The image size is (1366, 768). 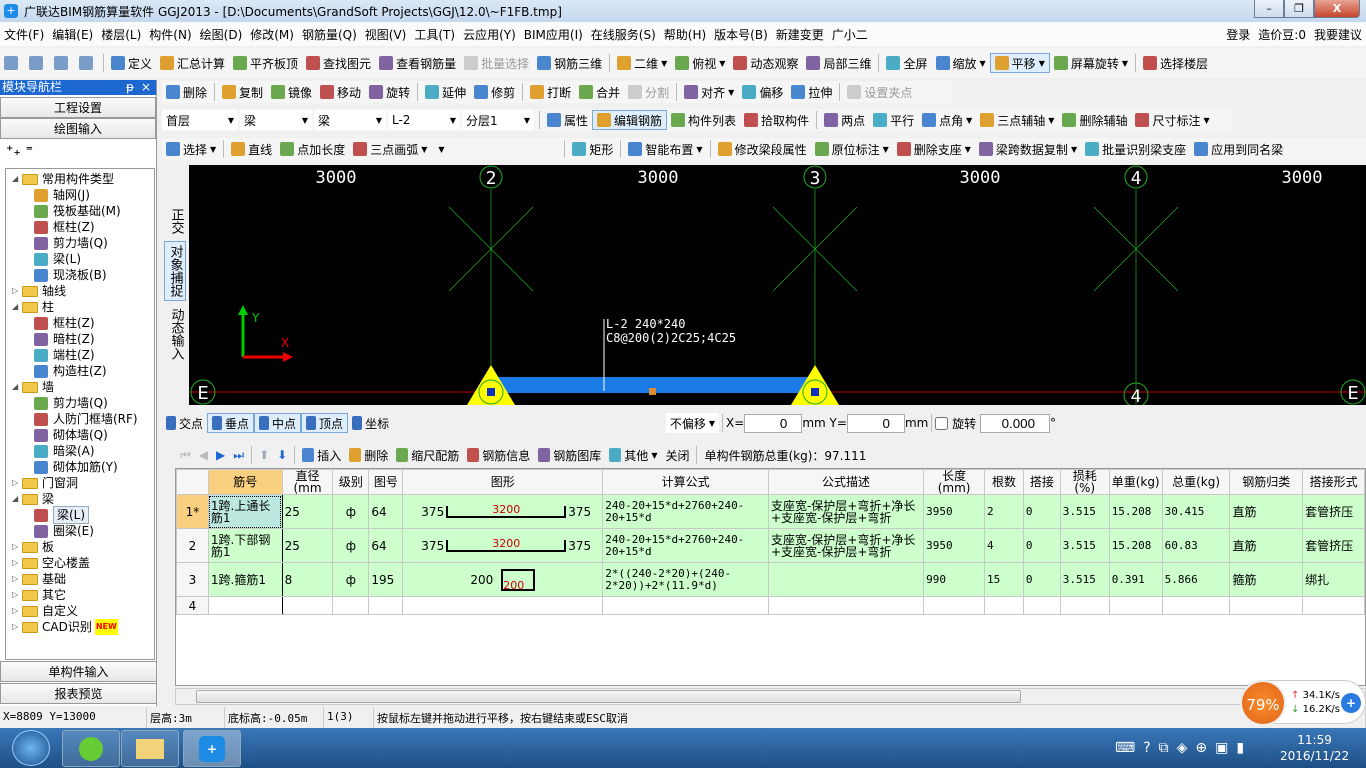 What do you see at coordinates (642, 63) in the screenshot?
I see `tool-2d-button: 二维 ▼` at bounding box center [642, 63].